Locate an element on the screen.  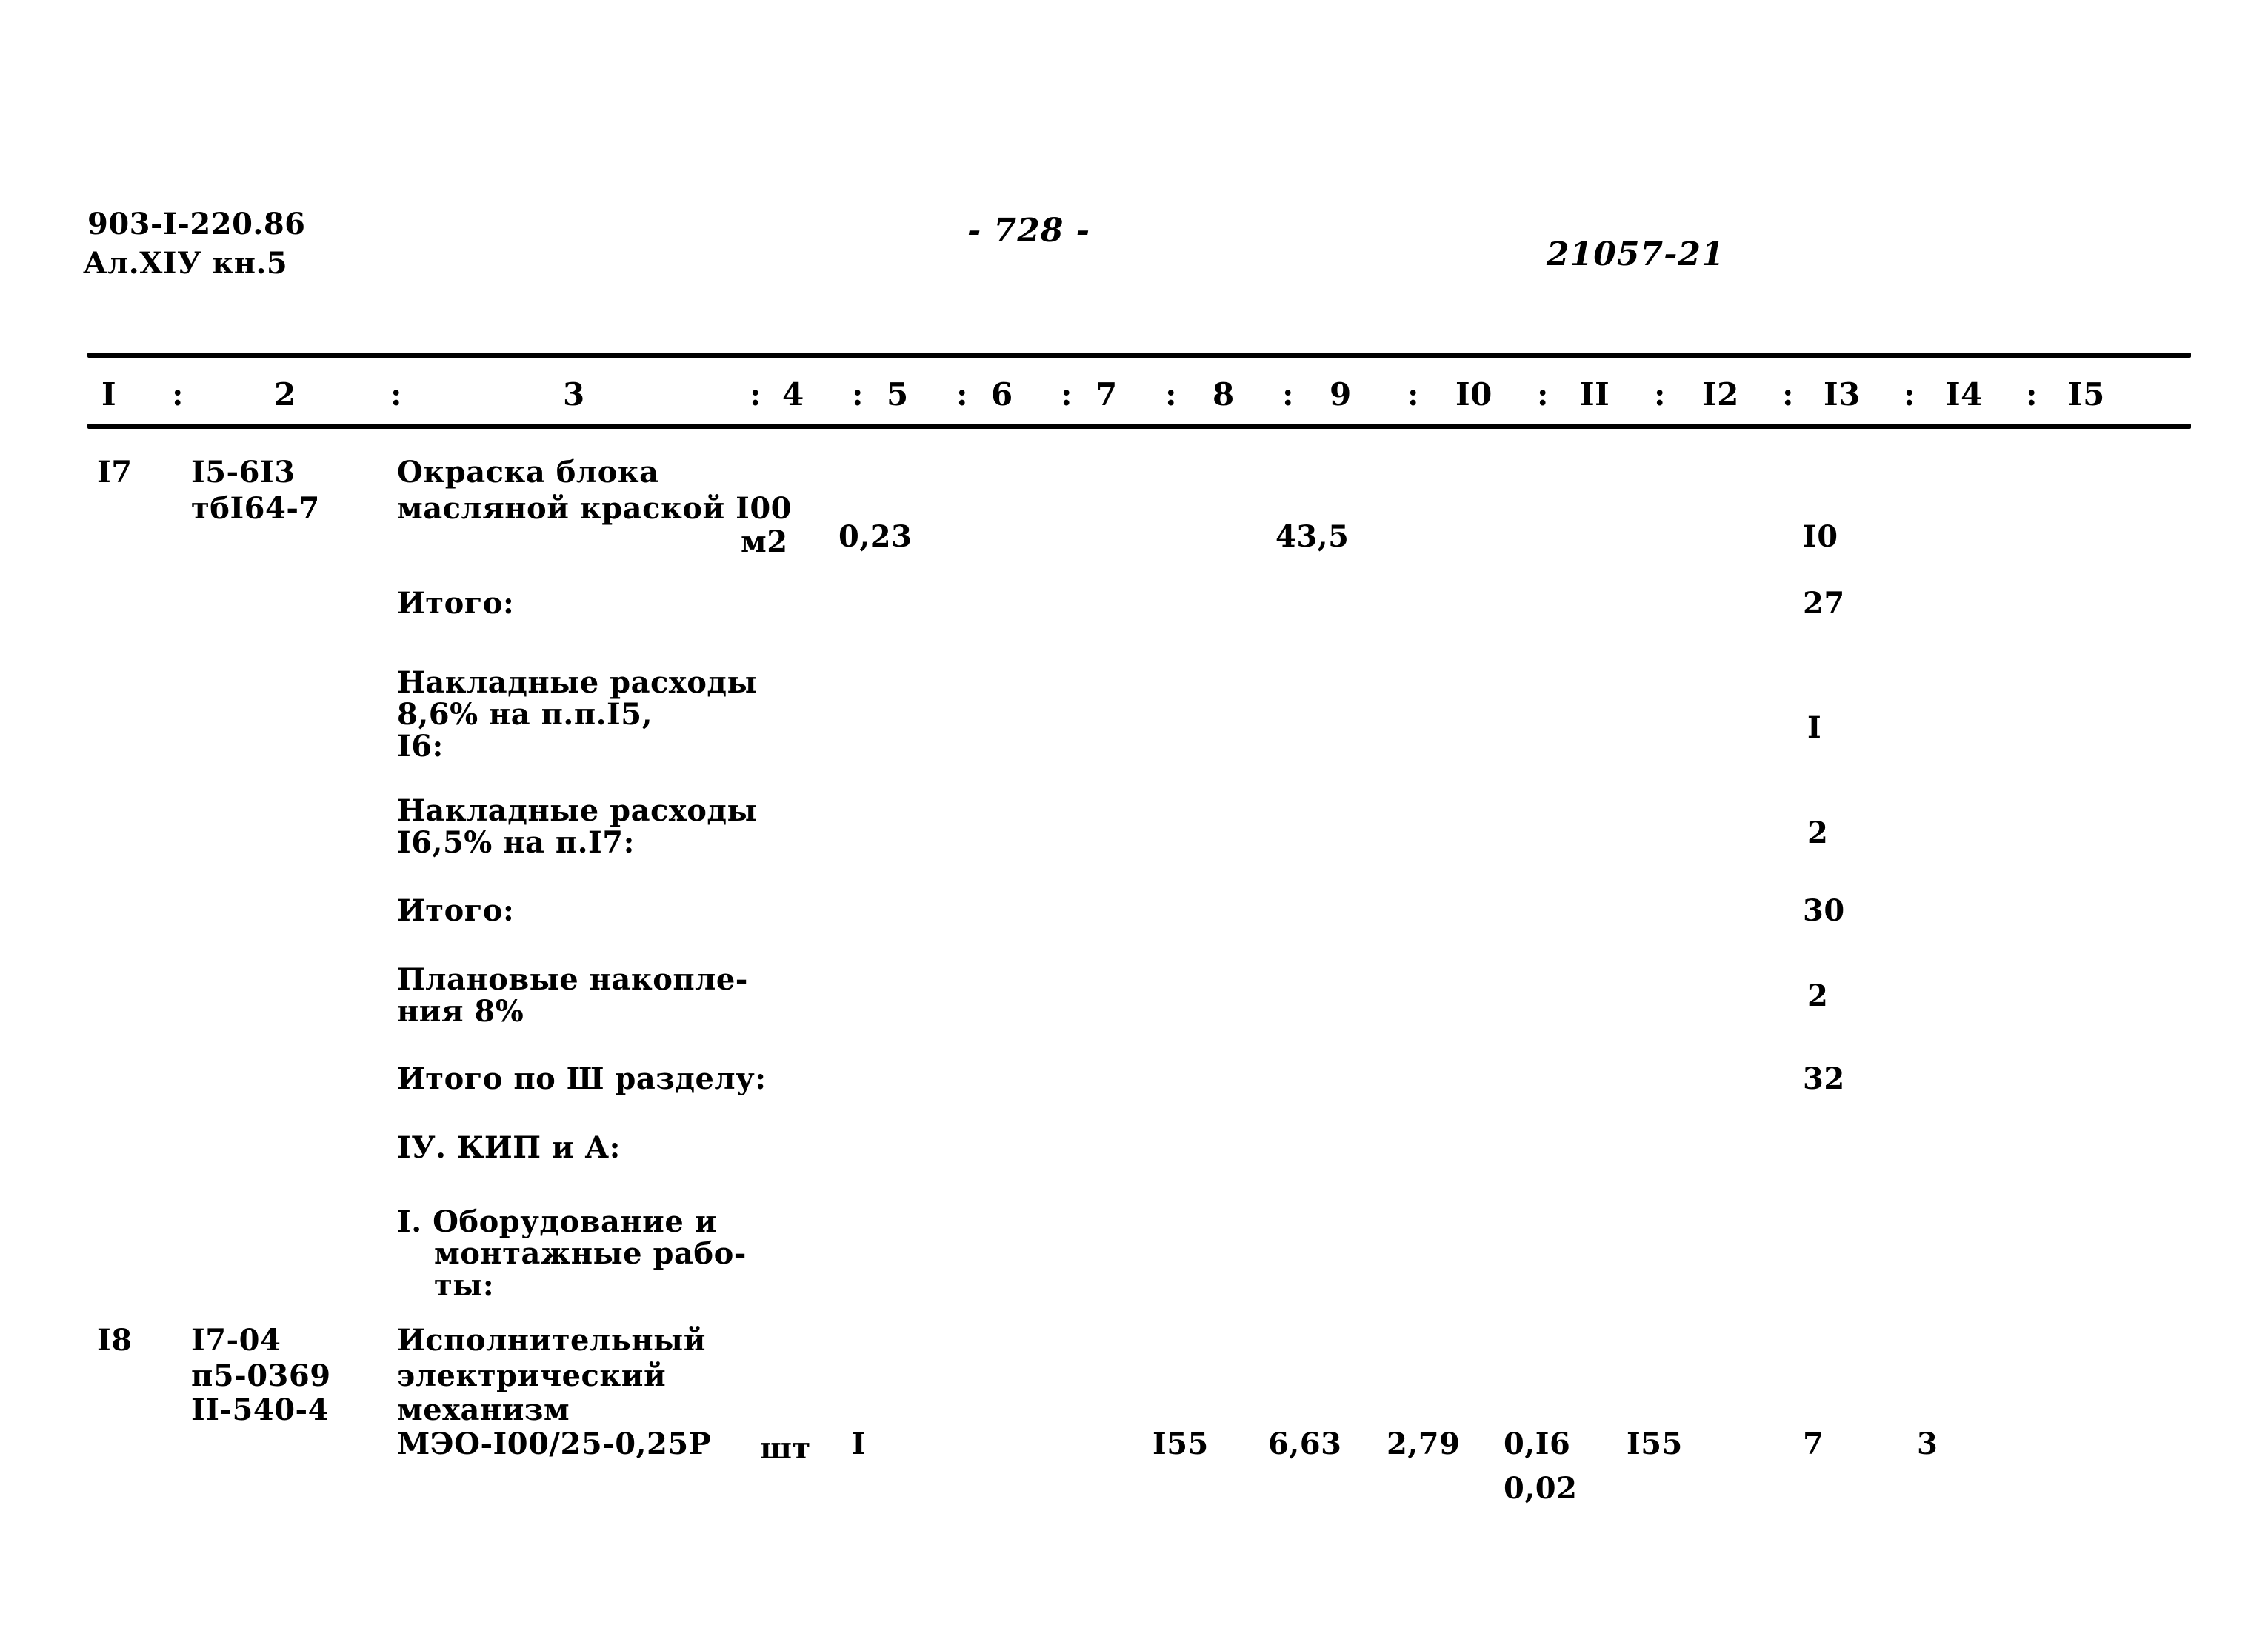
col-sep-4: : is located at coordinates (858, 394).